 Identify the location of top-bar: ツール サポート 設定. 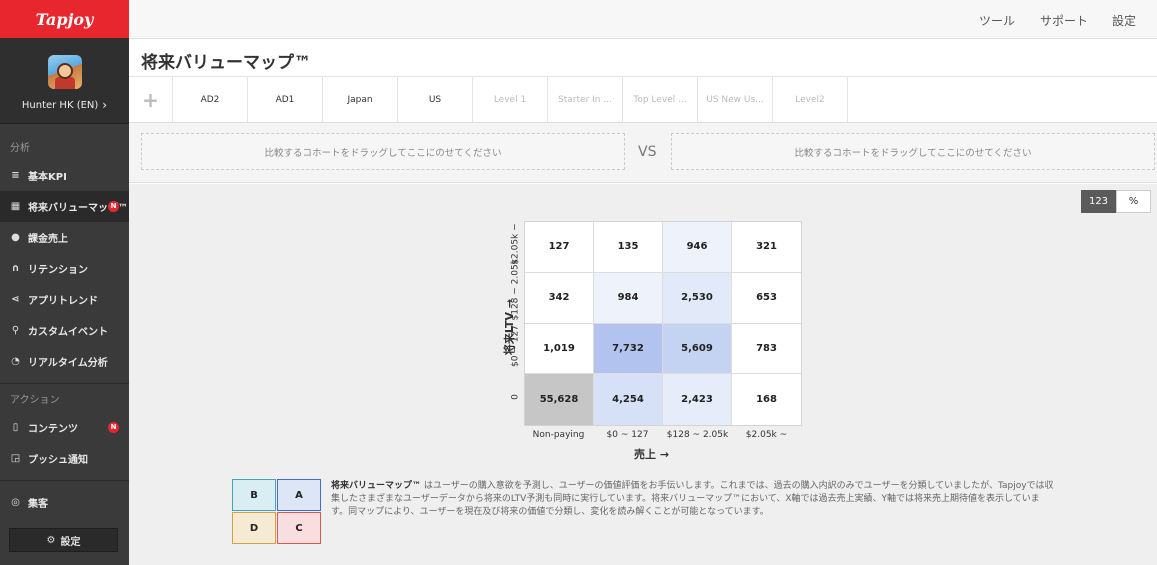
(643, 19).